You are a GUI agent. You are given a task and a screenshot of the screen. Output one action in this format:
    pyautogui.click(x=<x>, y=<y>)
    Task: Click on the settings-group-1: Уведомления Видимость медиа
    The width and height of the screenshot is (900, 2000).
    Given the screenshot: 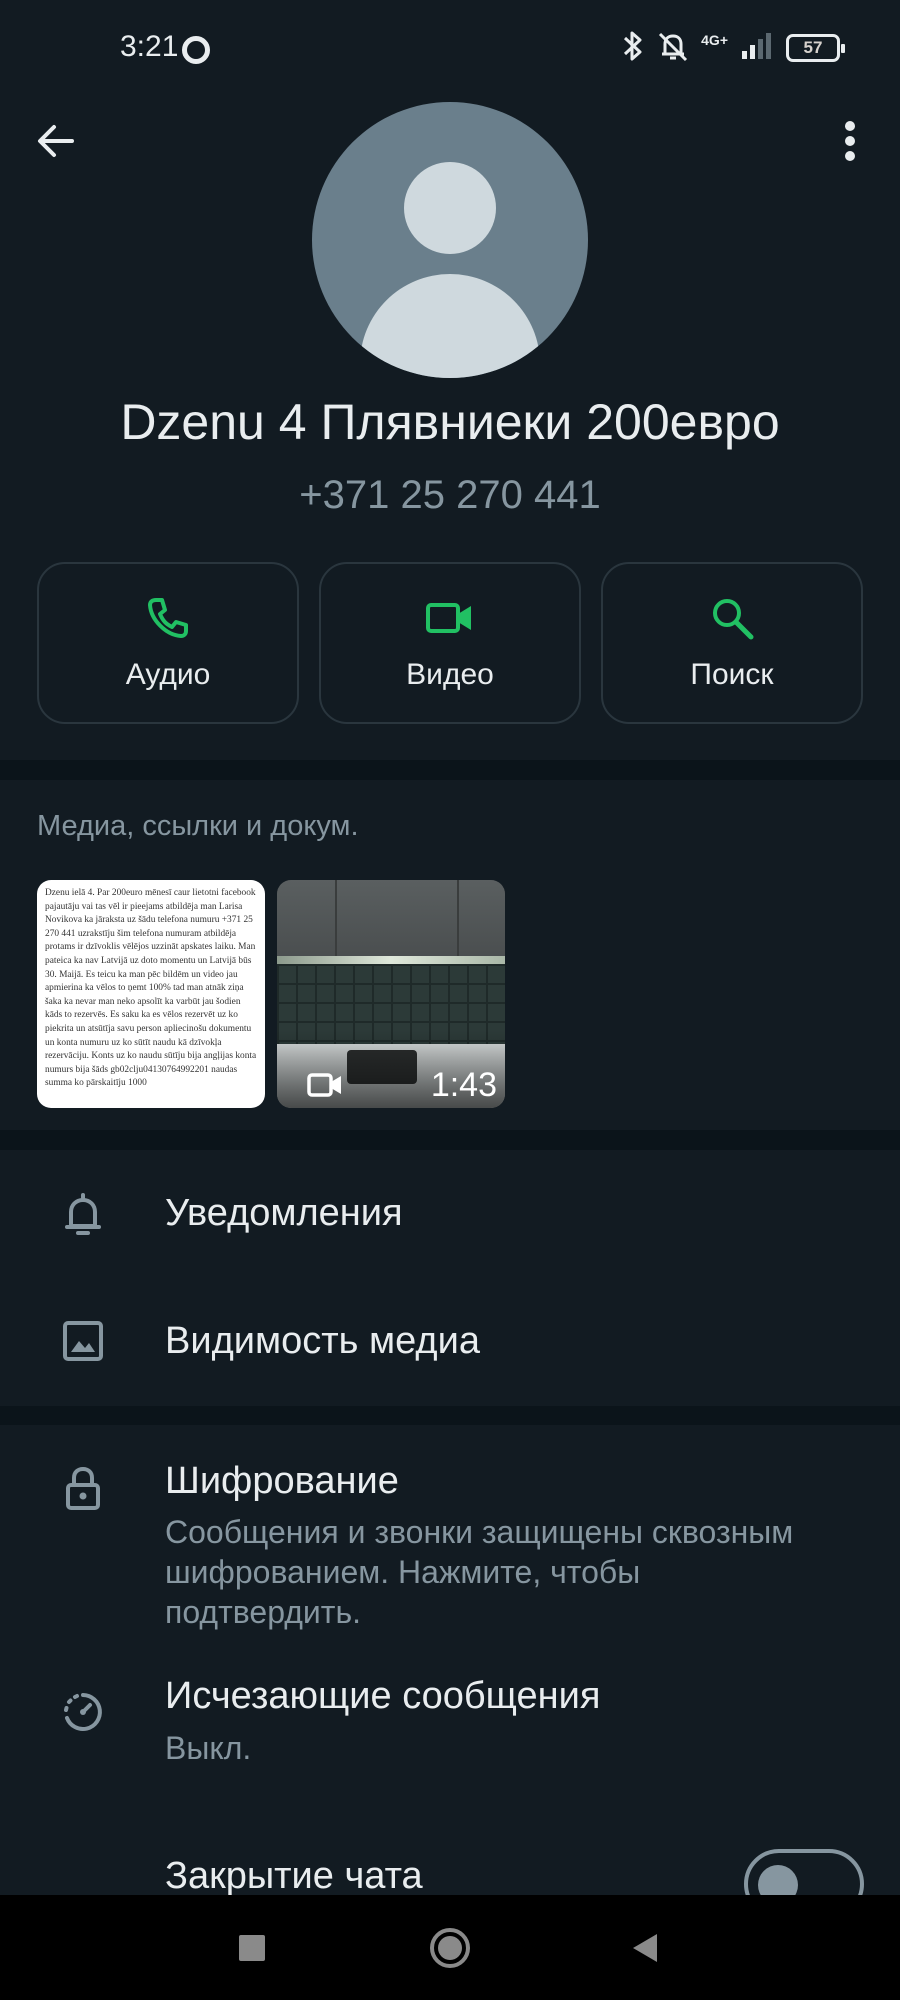 What is the action you would take?
    pyautogui.click(x=450, y=1278)
    